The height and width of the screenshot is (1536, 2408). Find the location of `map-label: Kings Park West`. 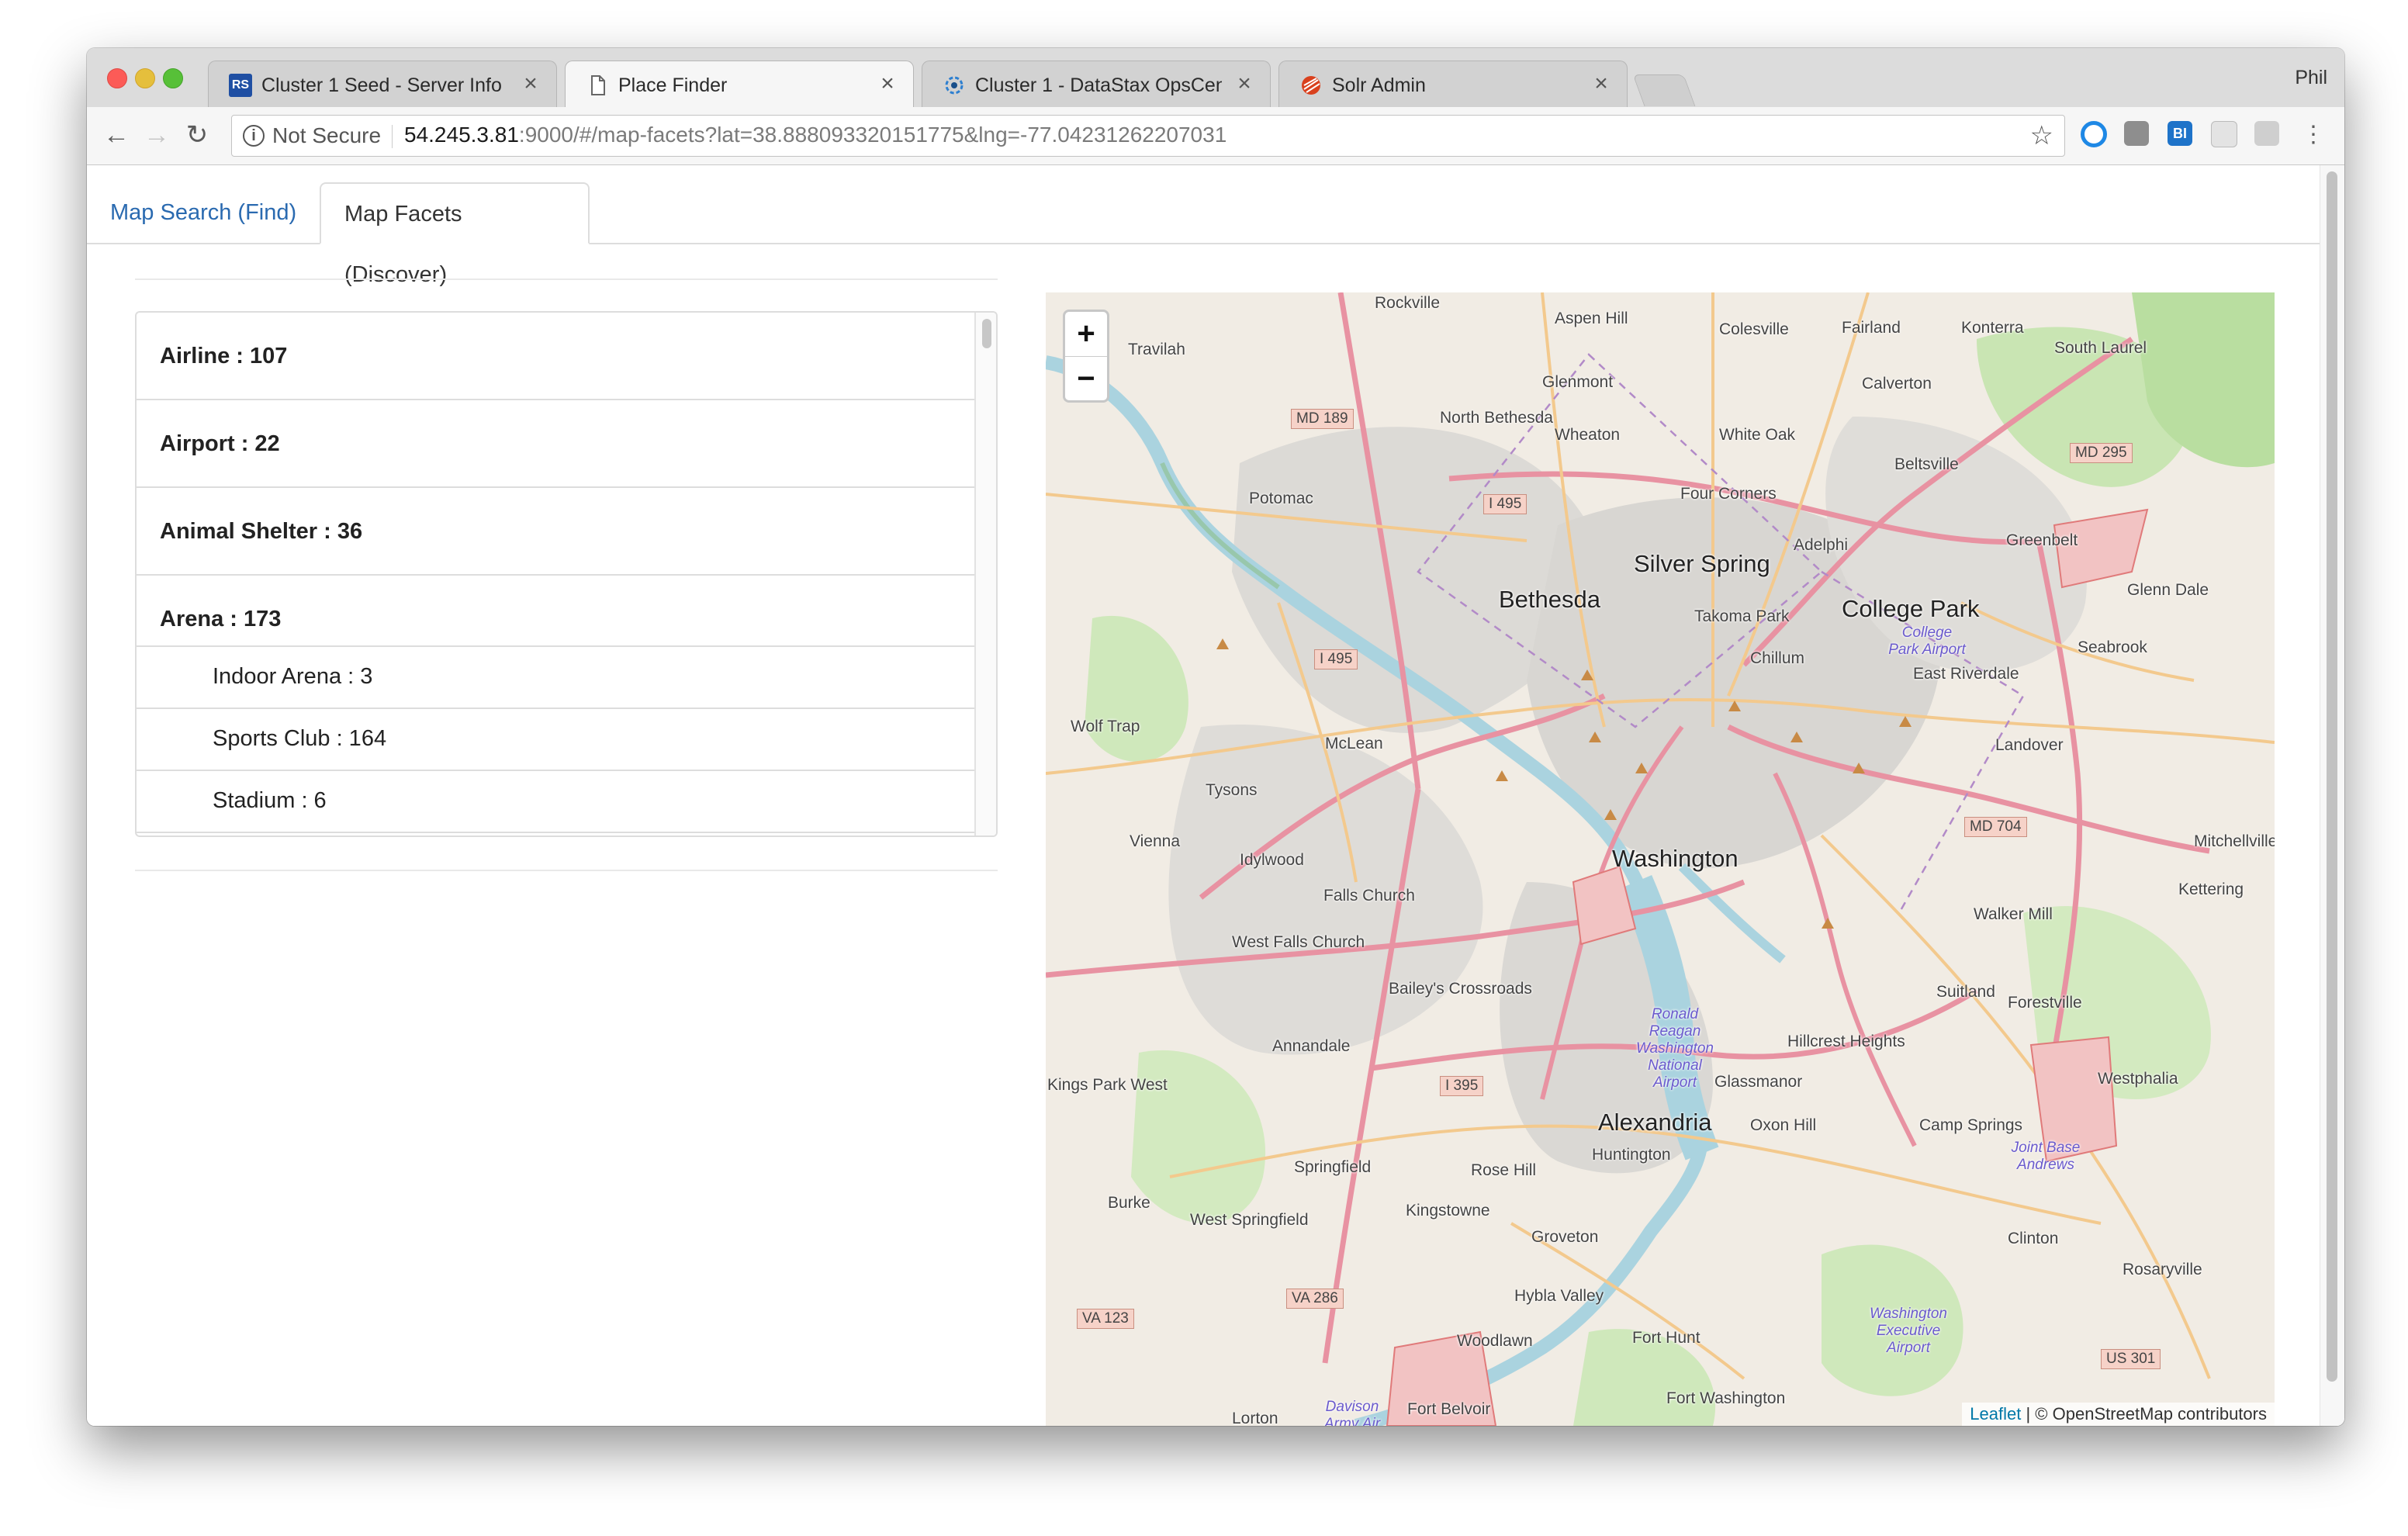

map-label: Kings Park West is located at coordinates (1107, 1085).